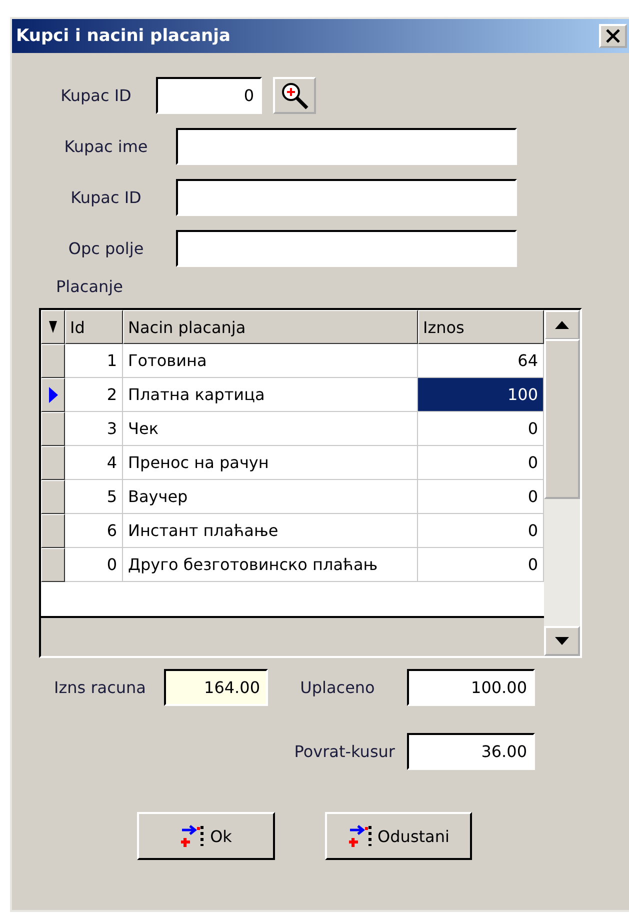 This screenshot has height=919, width=629. I want to click on table-cell: Платна картица, so click(270, 395).